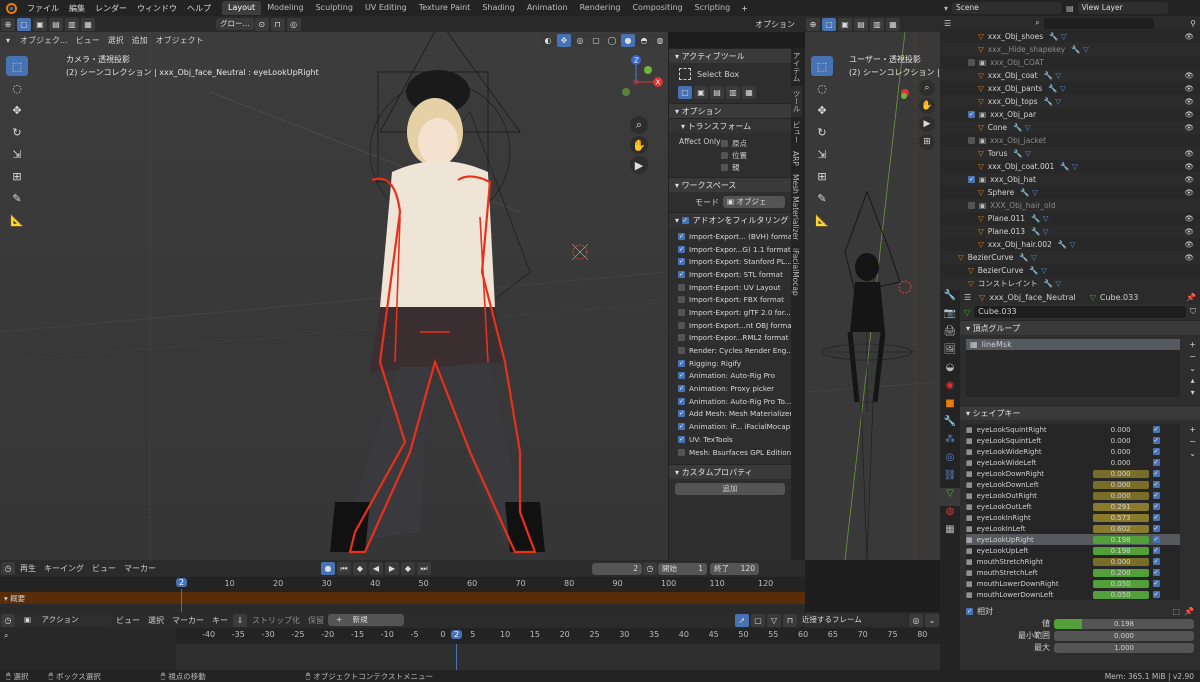 This screenshot has width=1200, height=682. Describe the element at coordinates (745, 568) in the screenshot. I see `end-frame-field: 120` at that location.